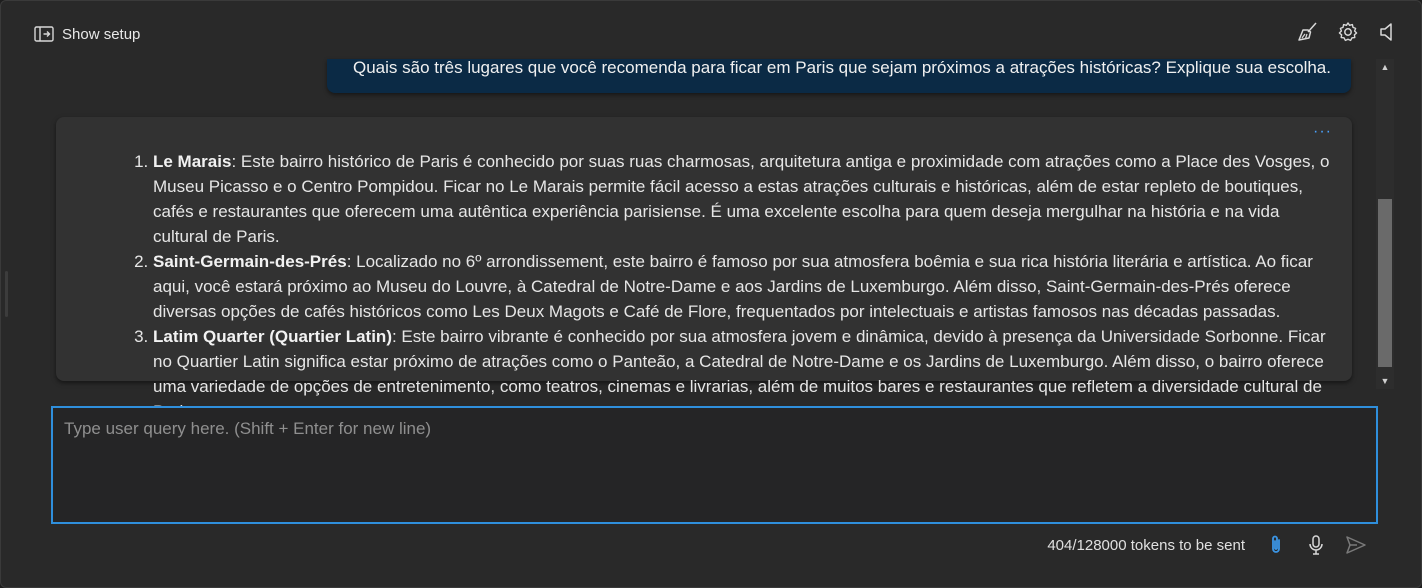 This screenshot has height=588, width=1422. What do you see at coordinates (1316, 545) in the screenshot?
I see `microphone-icon` at bounding box center [1316, 545].